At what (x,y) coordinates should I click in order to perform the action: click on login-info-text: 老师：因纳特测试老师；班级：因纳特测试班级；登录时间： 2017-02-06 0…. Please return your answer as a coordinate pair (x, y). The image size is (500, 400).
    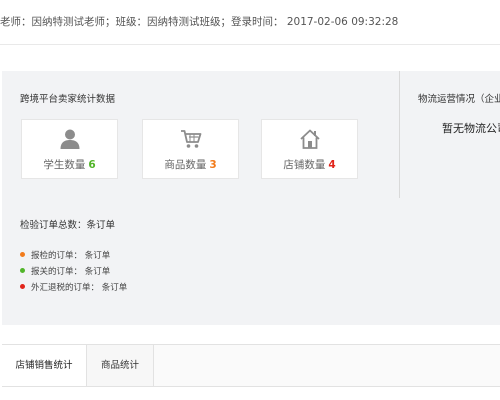
    Looking at the image, I should click on (199, 22).